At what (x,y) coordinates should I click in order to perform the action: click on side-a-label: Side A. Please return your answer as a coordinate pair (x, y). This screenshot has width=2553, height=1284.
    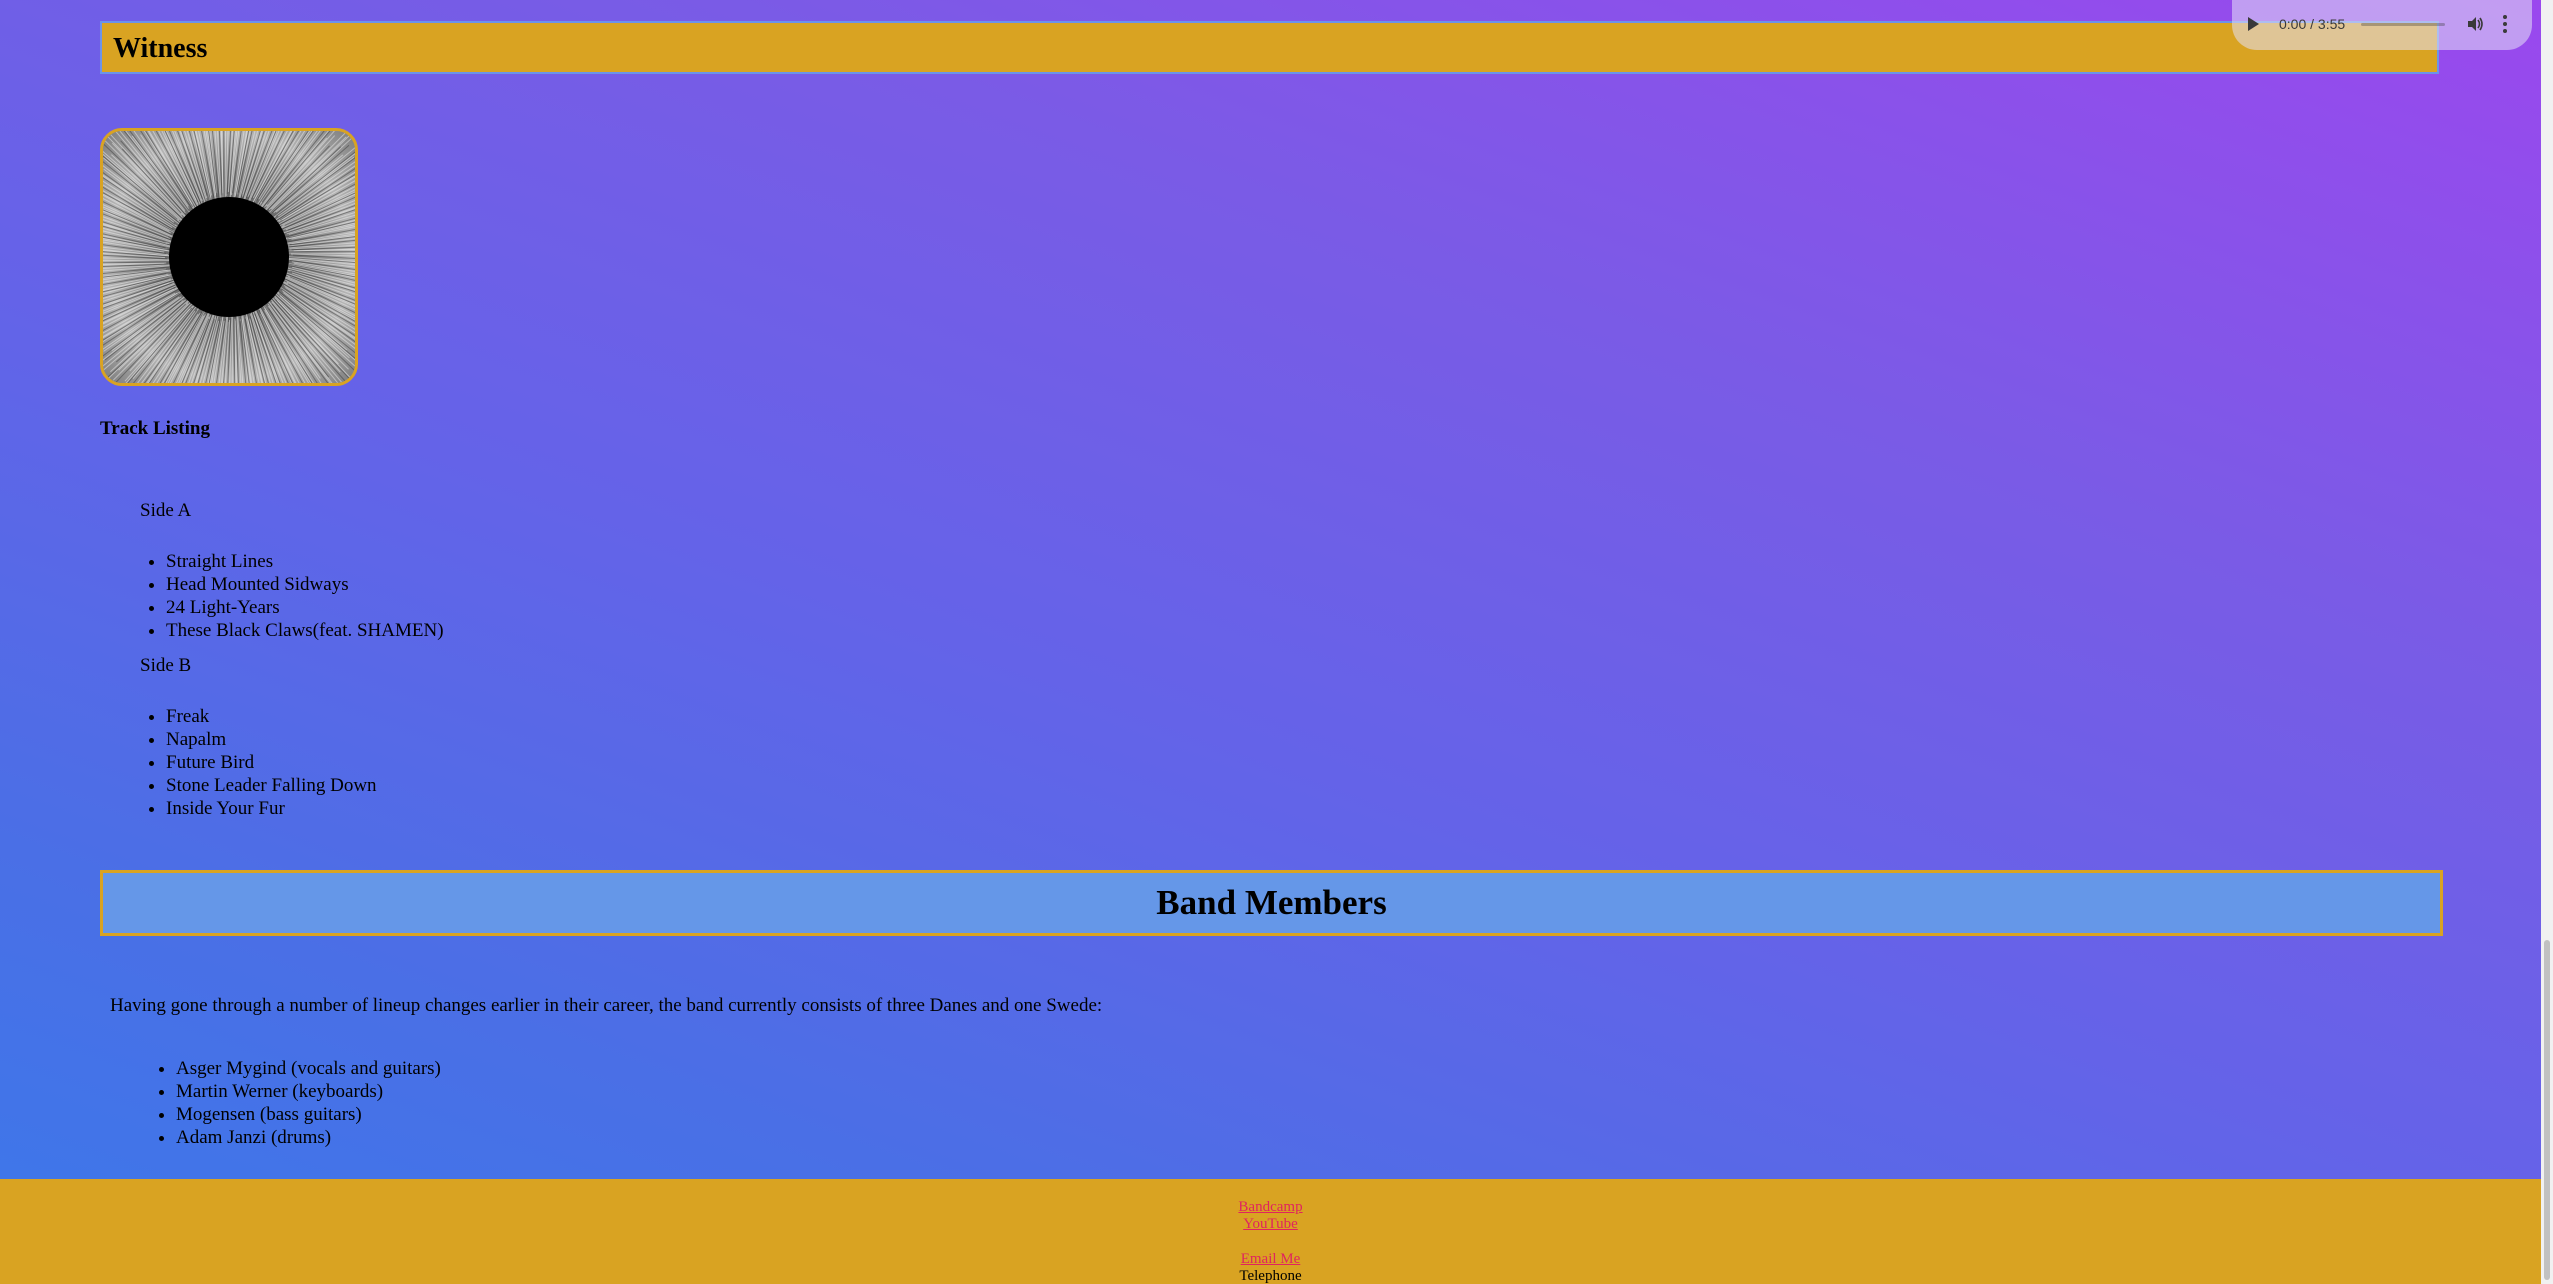
    Looking at the image, I should click on (166, 510).